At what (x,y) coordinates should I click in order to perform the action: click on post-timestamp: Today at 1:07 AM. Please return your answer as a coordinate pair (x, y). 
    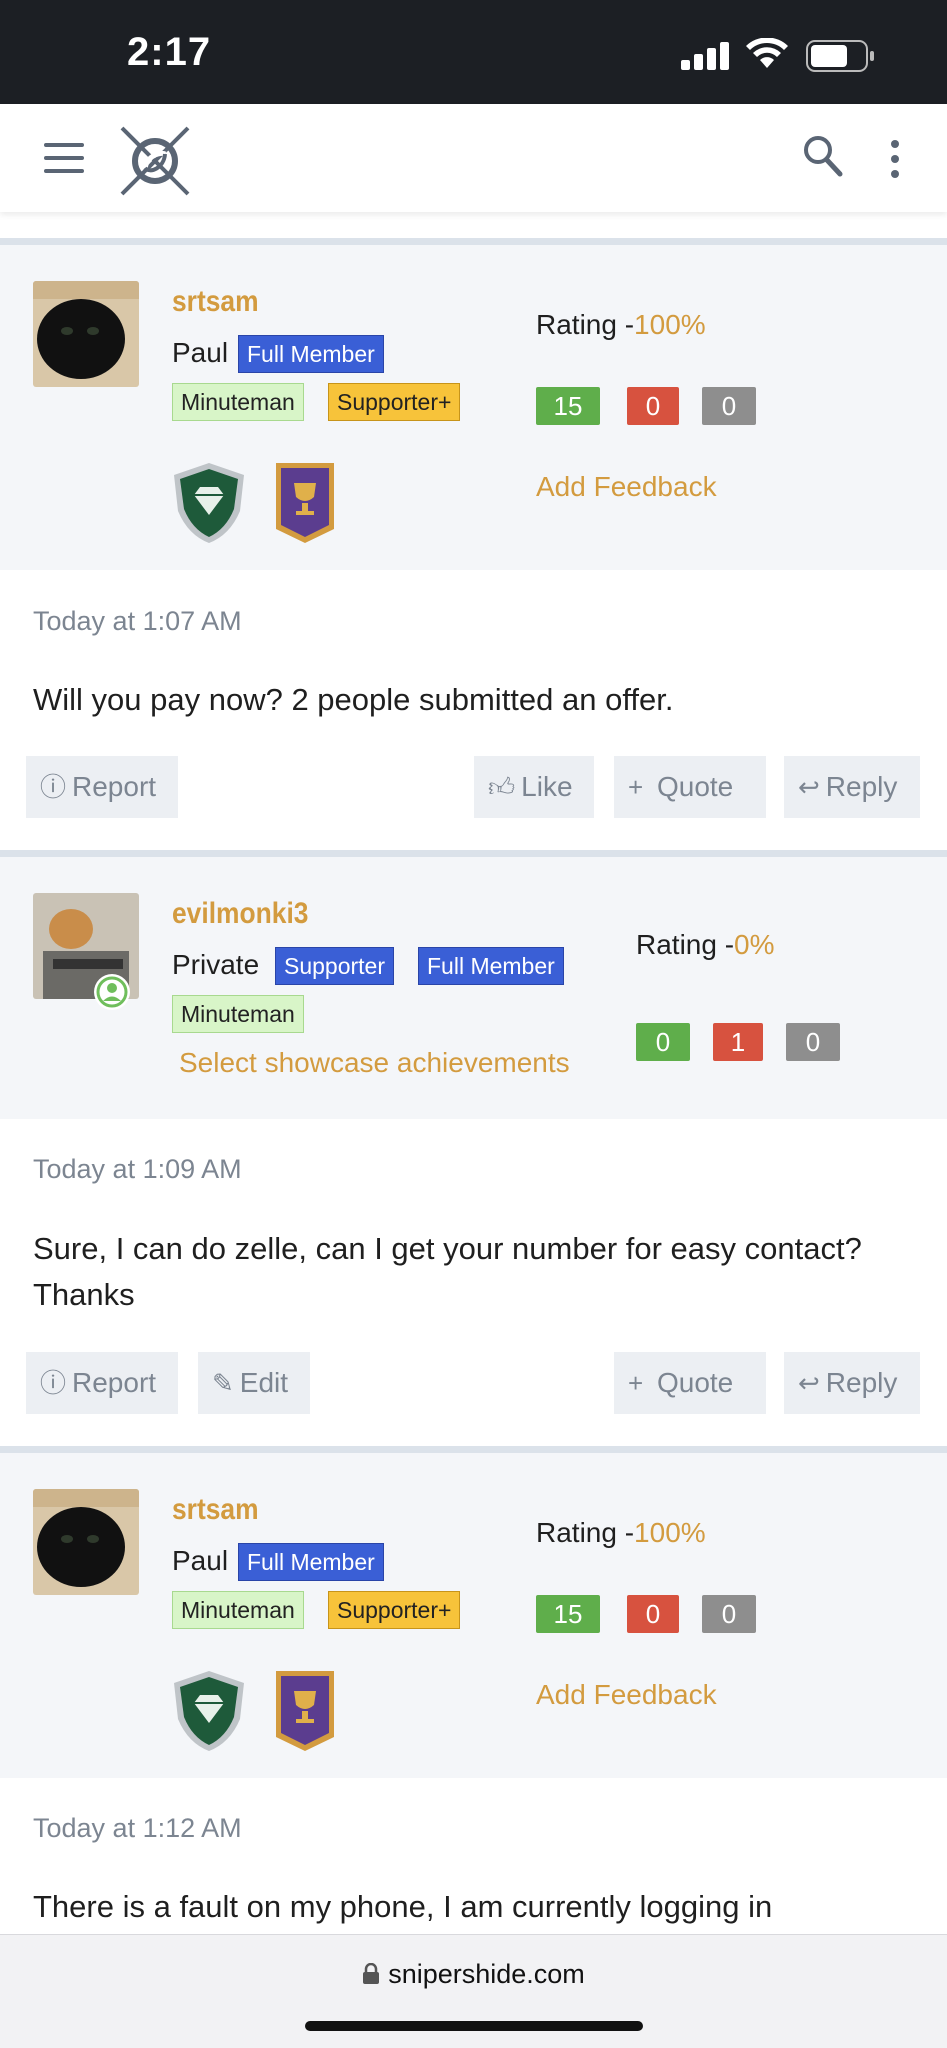
    Looking at the image, I should click on (137, 621).